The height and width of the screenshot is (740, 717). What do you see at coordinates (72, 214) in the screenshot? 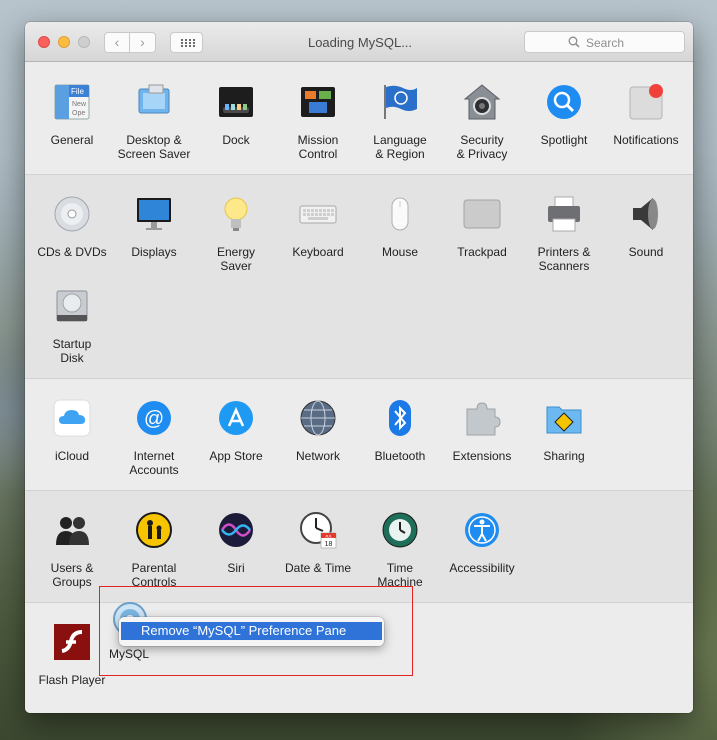
I see `cd-icon` at bounding box center [72, 214].